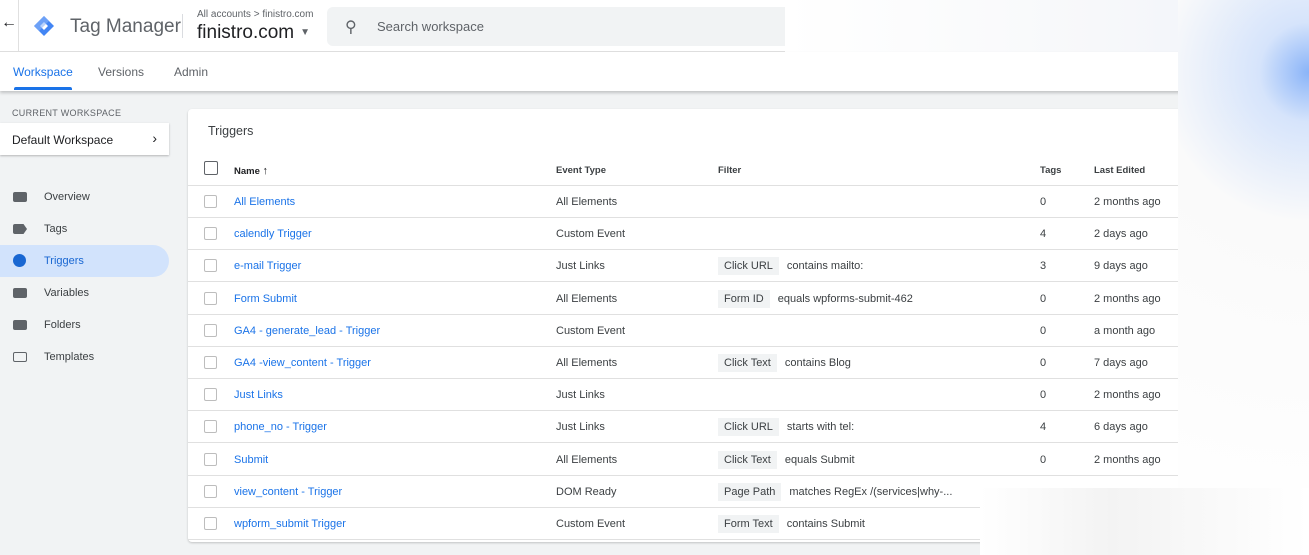  What do you see at coordinates (1125, 330) in the screenshot?
I see `last-edited: a month ago` at bounding box center [1125, 330].